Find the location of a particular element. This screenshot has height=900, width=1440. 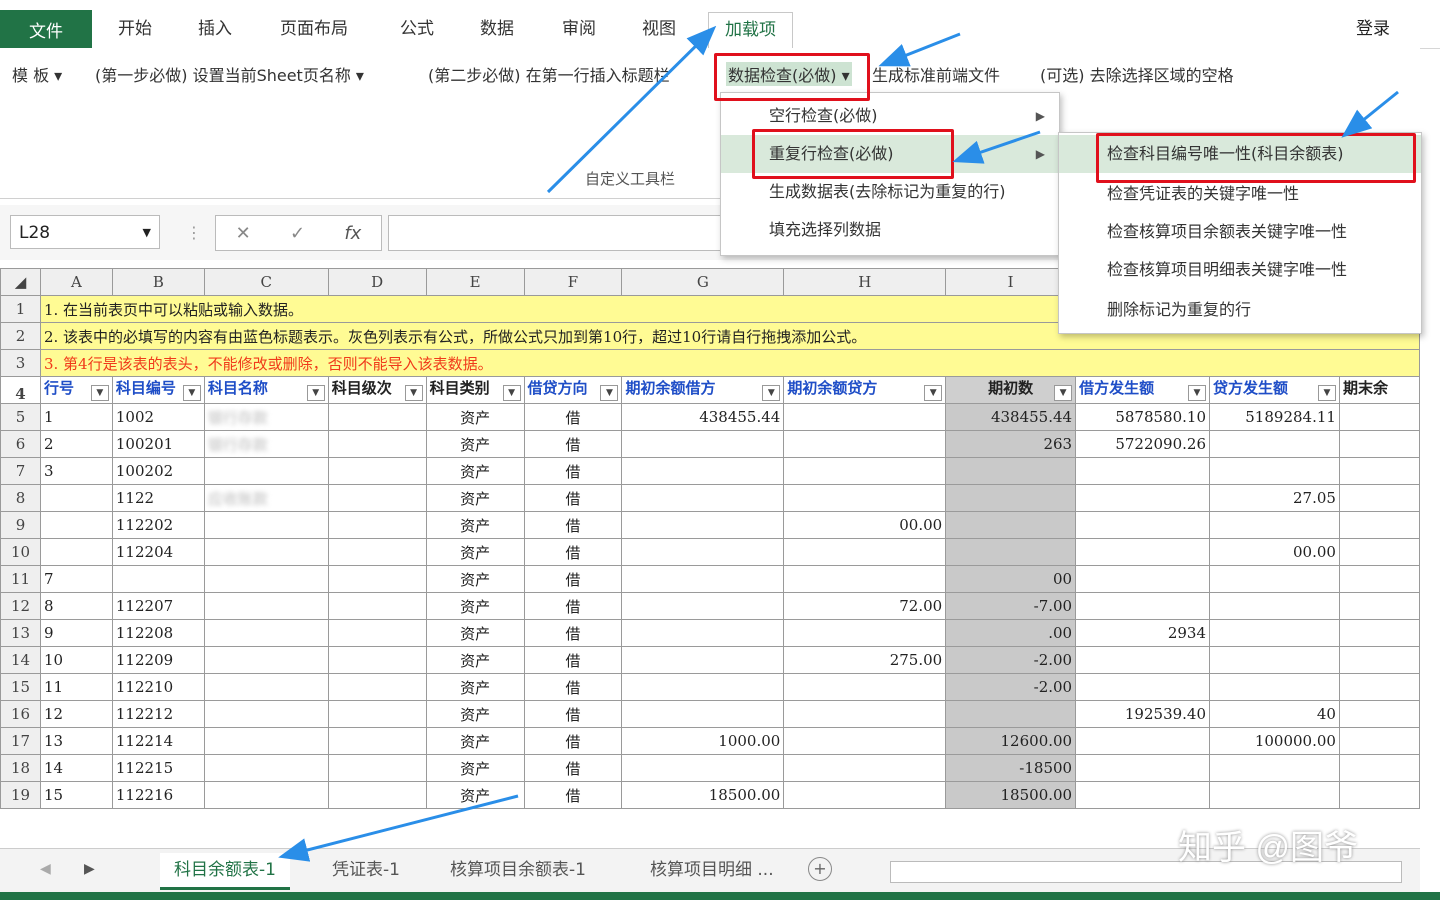

sheet-tab-voucher: 凭证表-1 is located at coordinates (366, 870).